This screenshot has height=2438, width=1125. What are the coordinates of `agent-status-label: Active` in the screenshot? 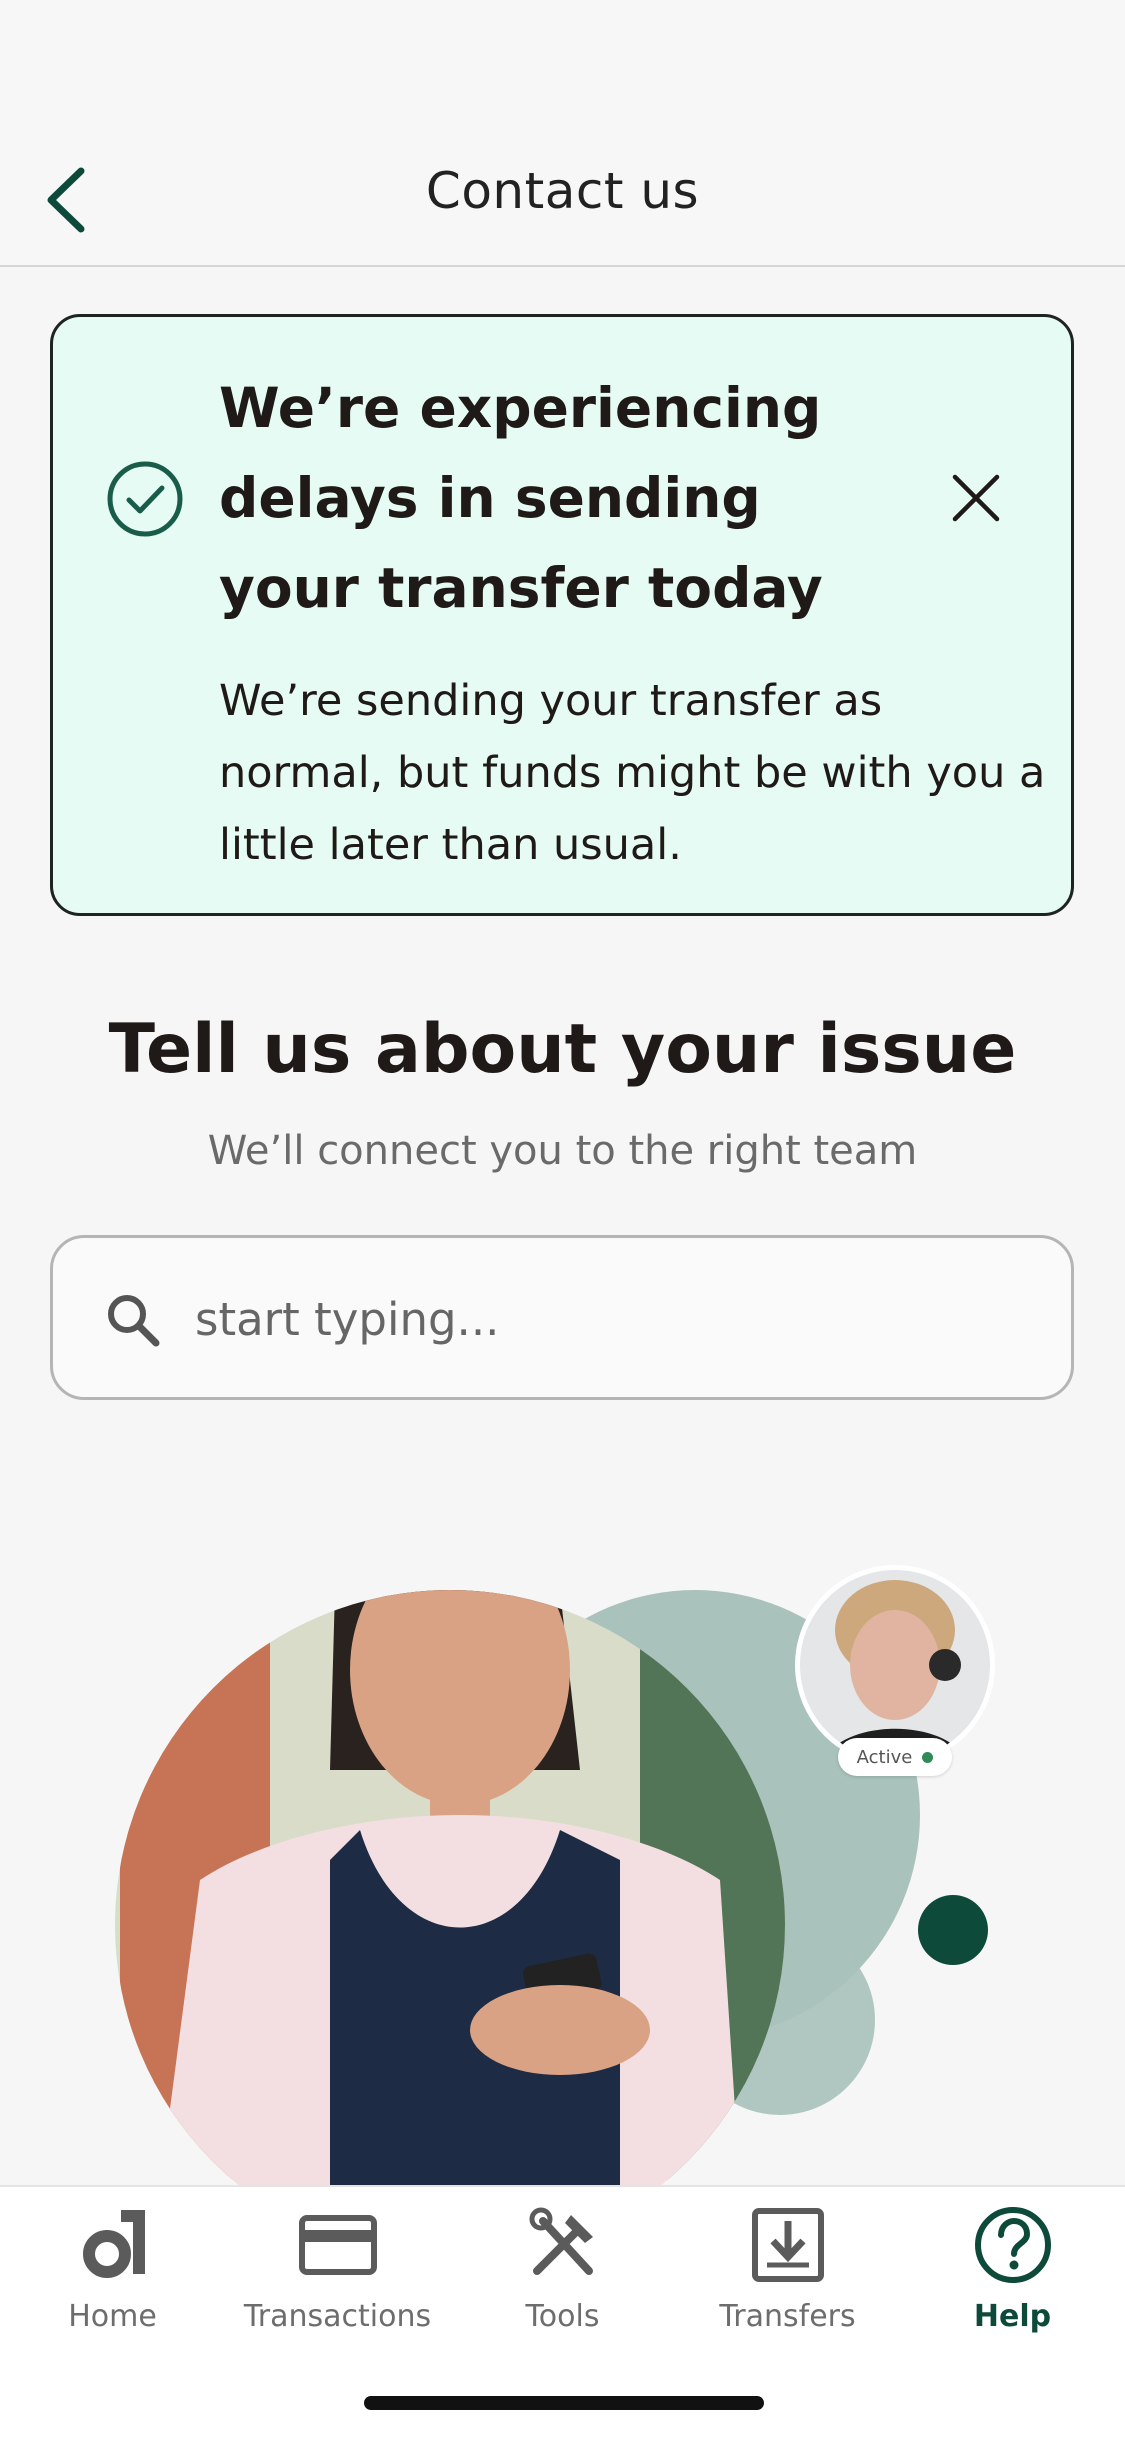 It's located at (884, 1757).